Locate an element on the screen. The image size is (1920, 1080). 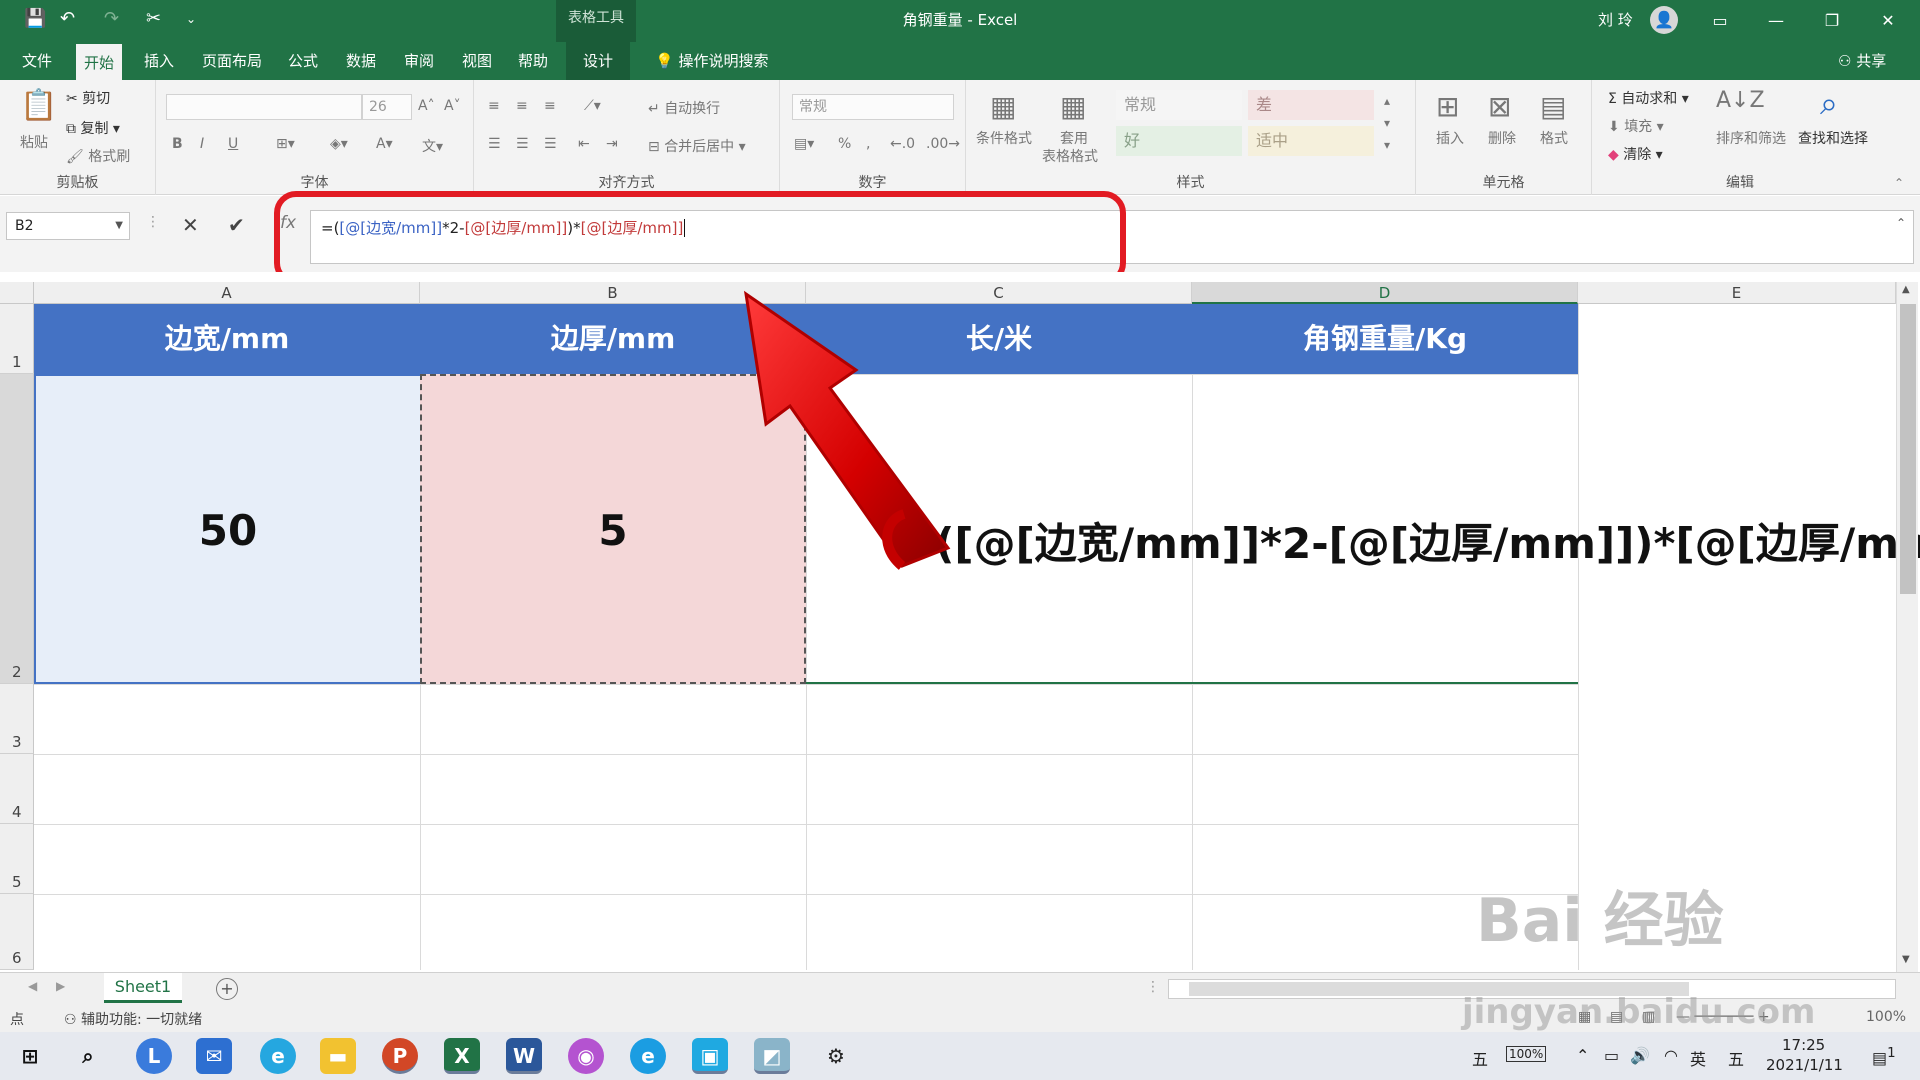
style-normal: 常规 is located at coordinates (1179, 105).